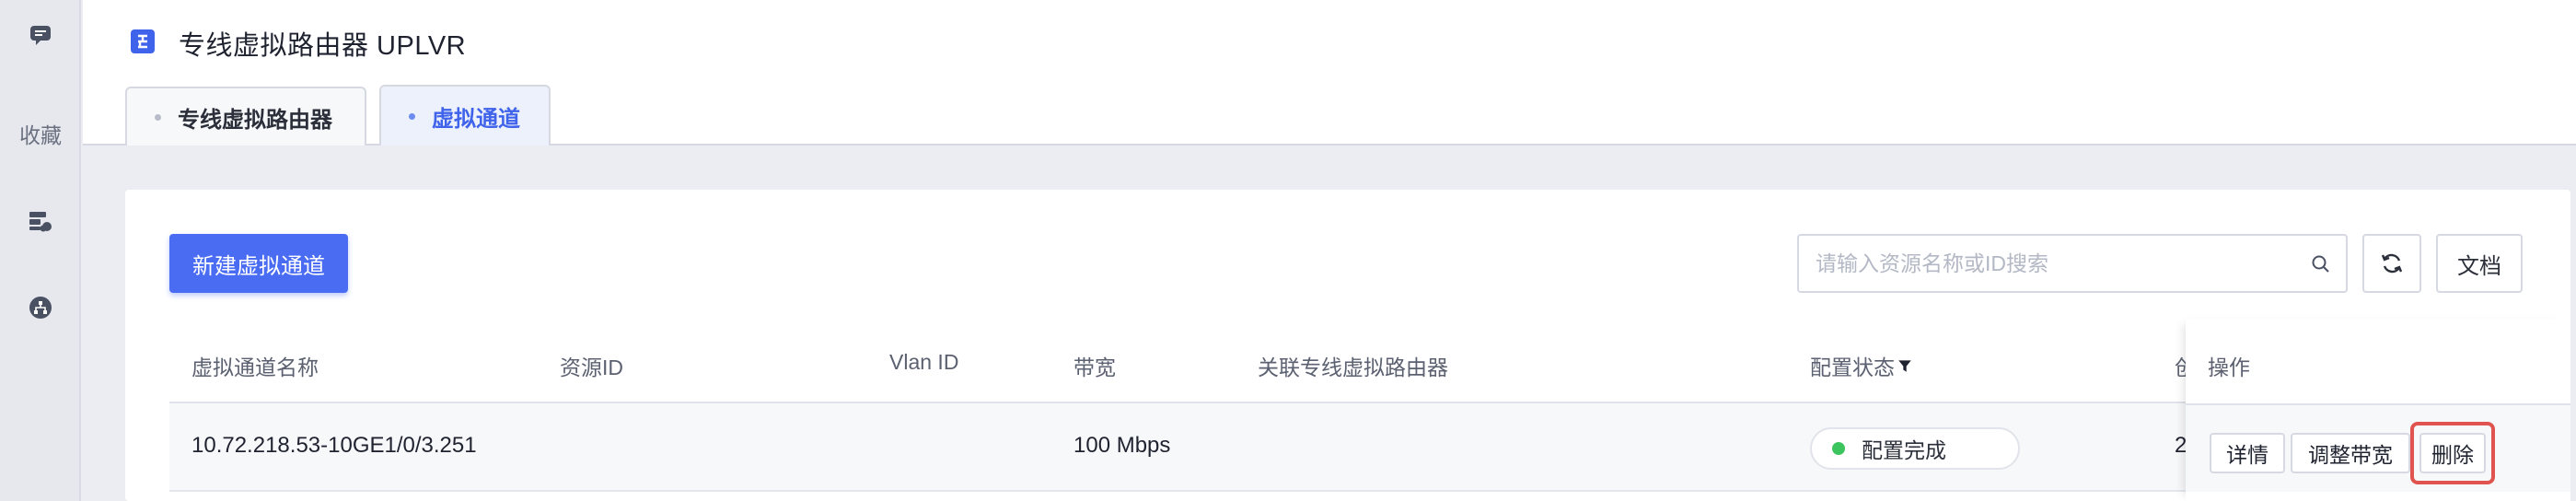  Describe the element at coordinates (2321, 264) in the screenshot. I see `search-icon` at that location.